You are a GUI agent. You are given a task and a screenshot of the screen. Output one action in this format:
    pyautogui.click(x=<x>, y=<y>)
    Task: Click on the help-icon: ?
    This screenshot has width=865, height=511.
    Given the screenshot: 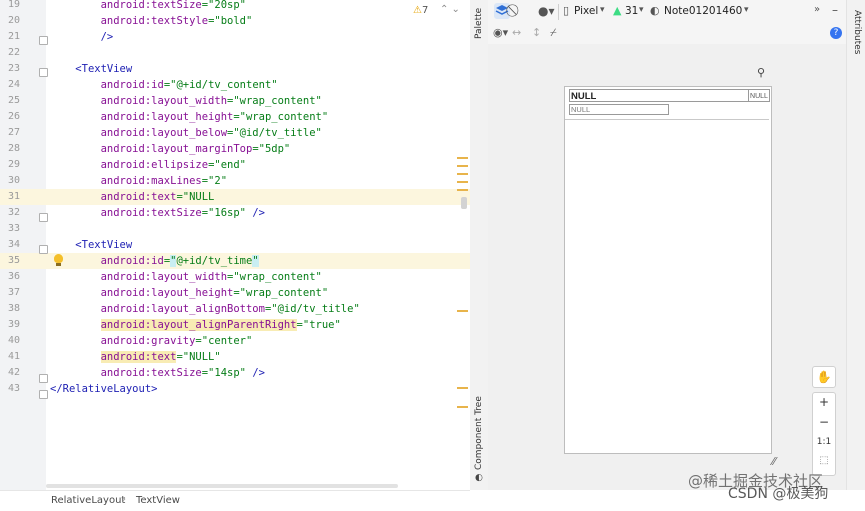 What is the action you would take?
    pyautogui.click(x=836, y=33)
    